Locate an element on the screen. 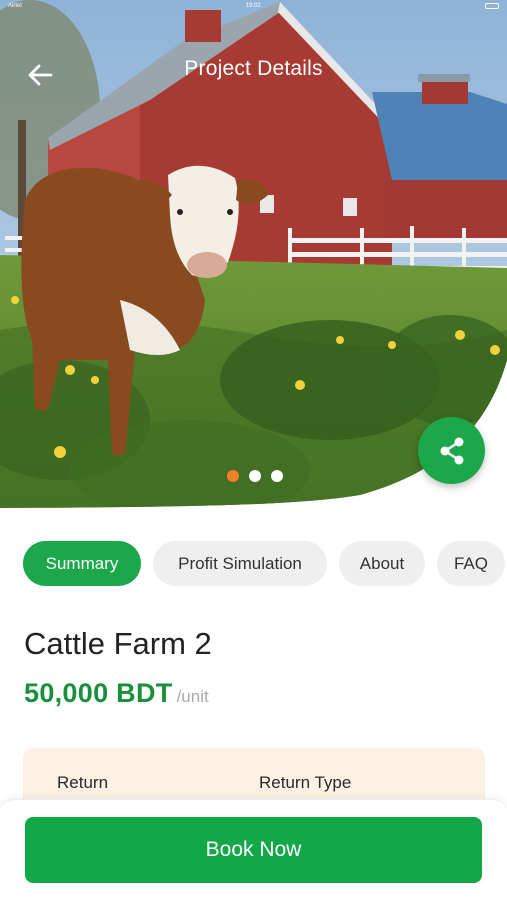 Image resolution: width=507 pixels, height=900 pixels. page-title: Project Details is located at coordinates (253, 68).